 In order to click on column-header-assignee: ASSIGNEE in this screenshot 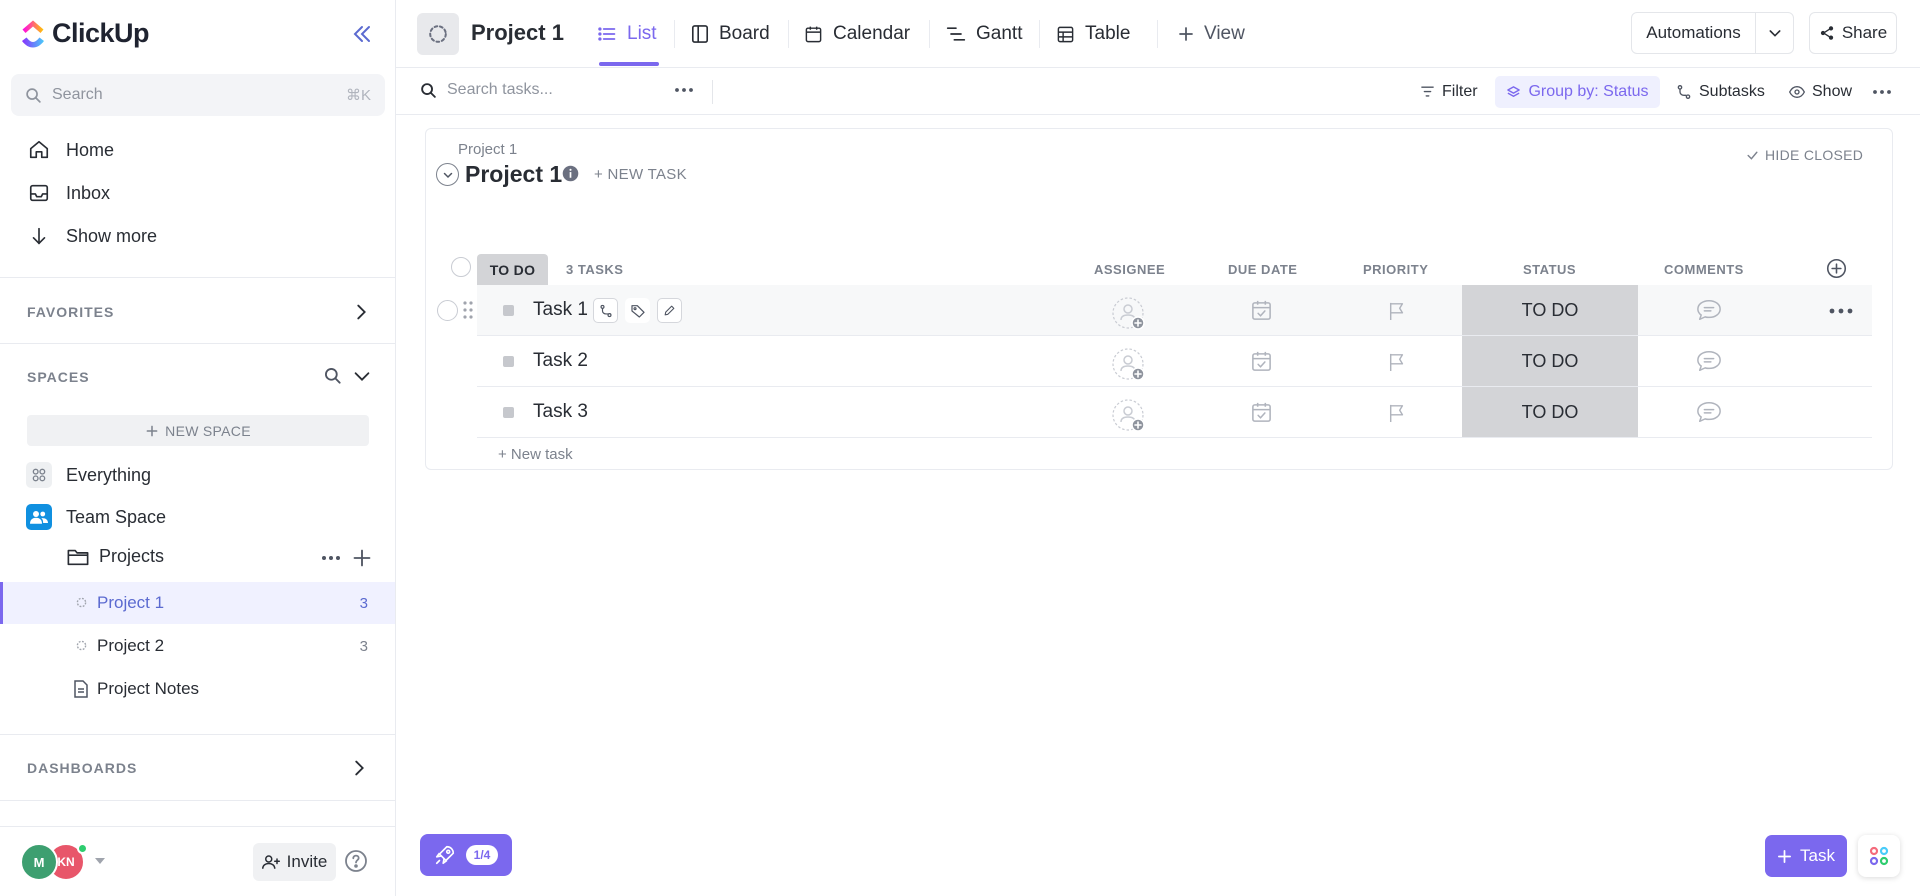, I will do `click(1129, 269)`.